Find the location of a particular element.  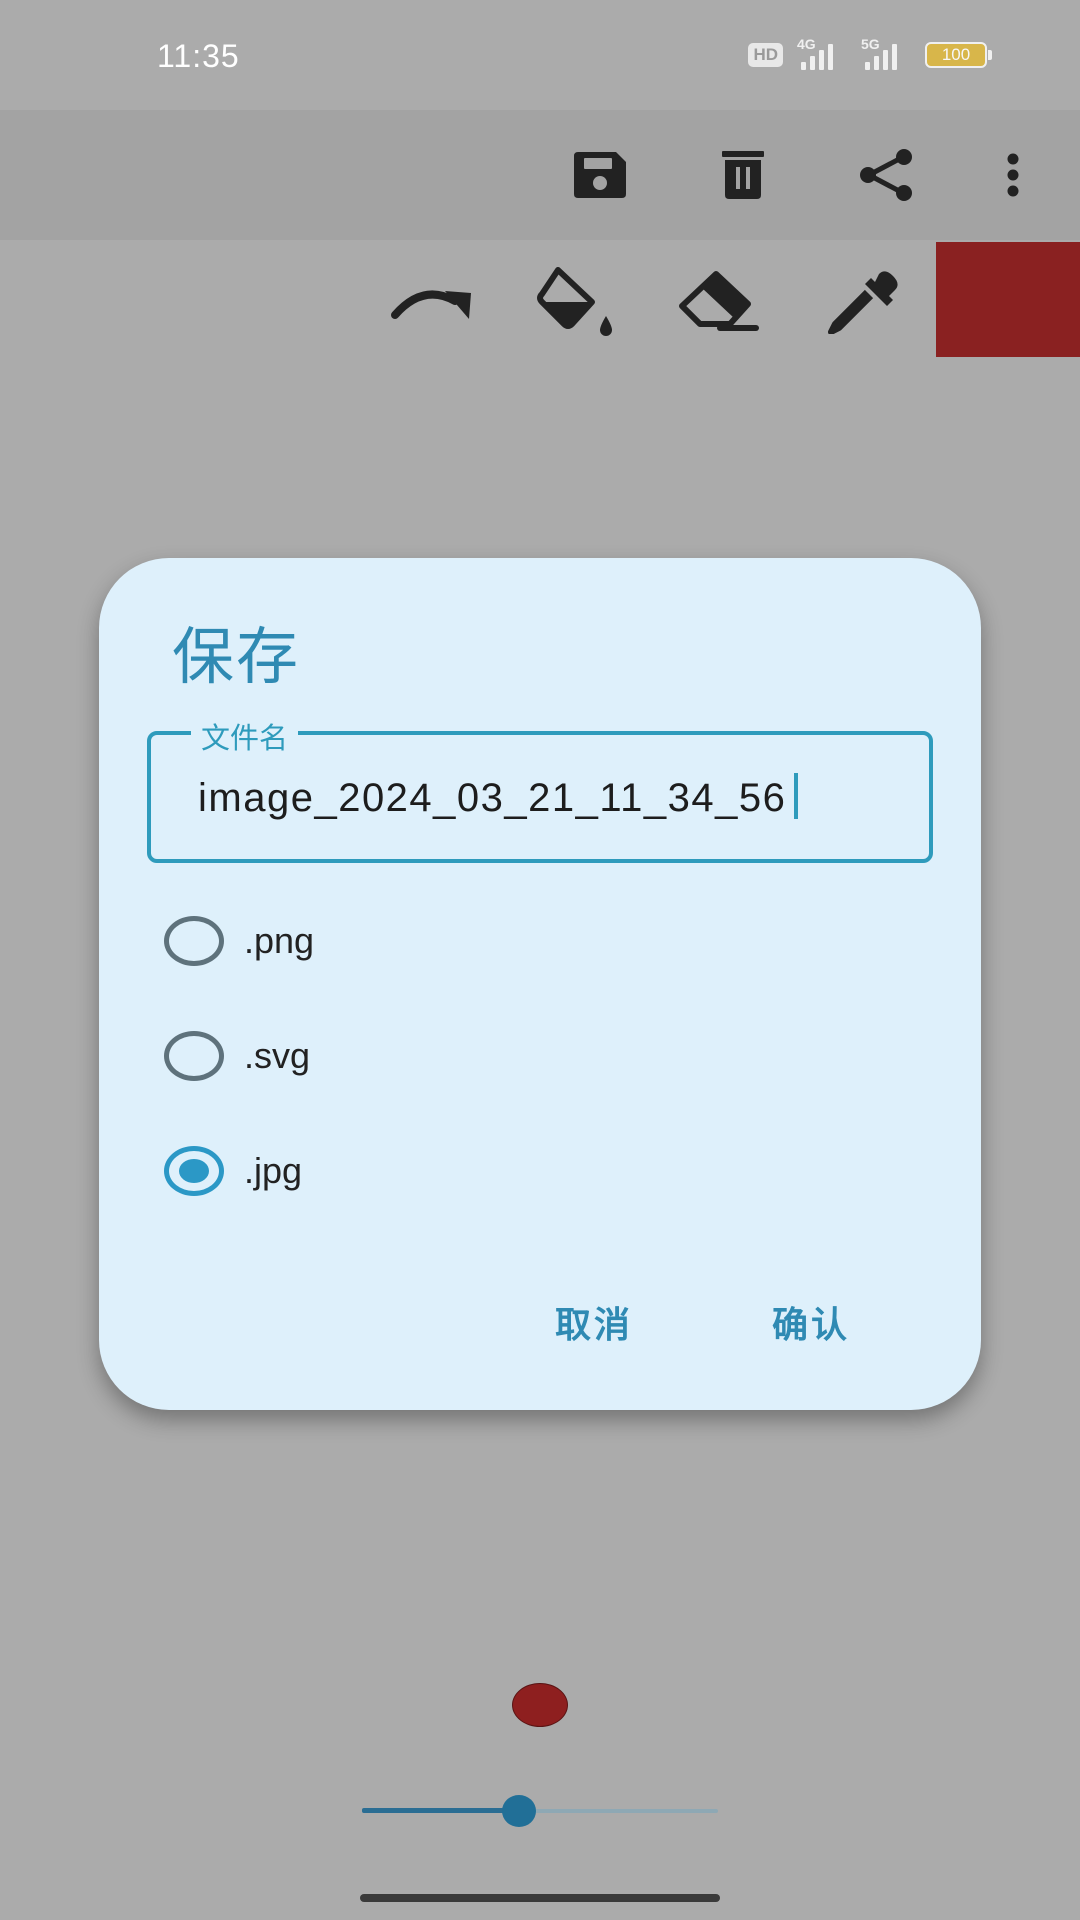

save-icon is located at coordinates (600, 175).